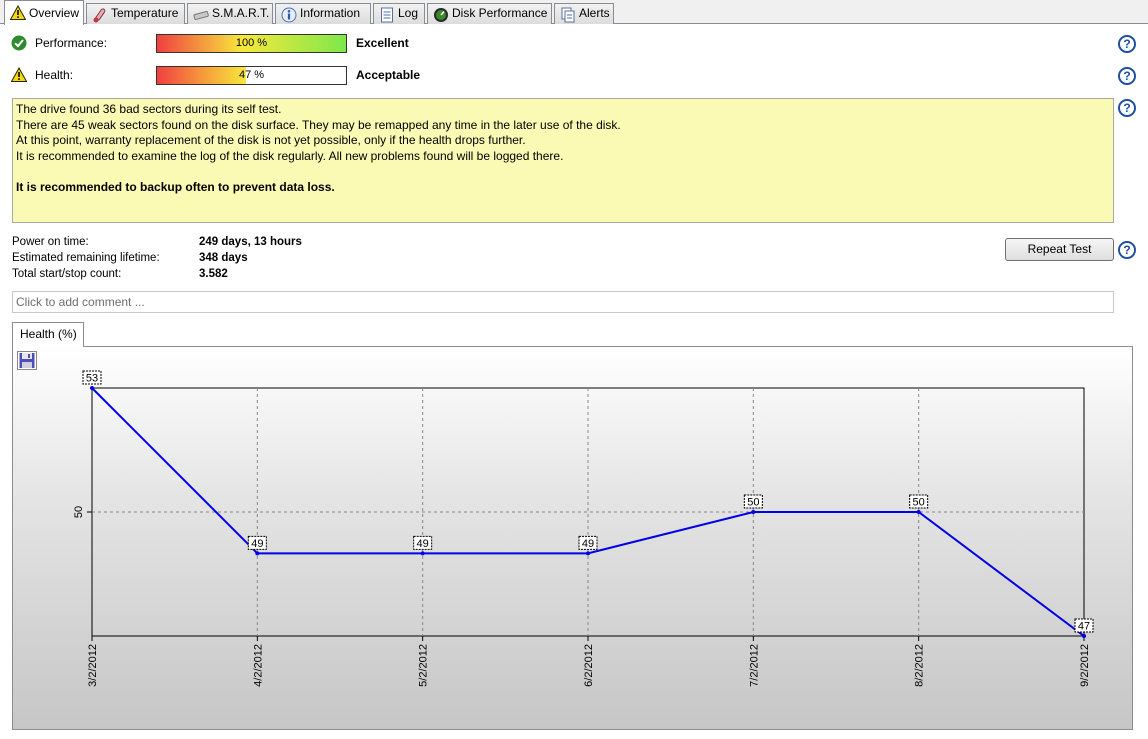  I want to click on data-label: 47, so click(1084, 627).